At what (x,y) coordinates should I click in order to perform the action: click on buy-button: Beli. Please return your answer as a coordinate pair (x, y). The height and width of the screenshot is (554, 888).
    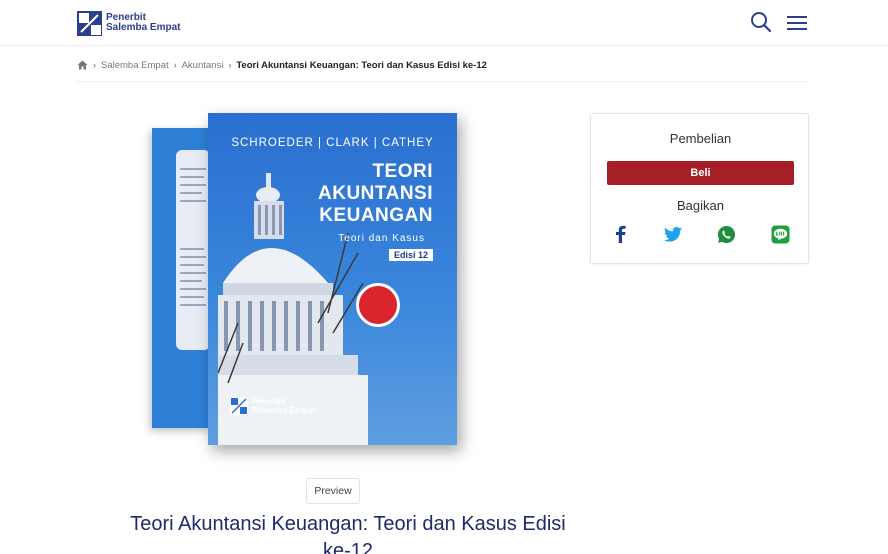
    Looking at the image, I should click on (700, 173).